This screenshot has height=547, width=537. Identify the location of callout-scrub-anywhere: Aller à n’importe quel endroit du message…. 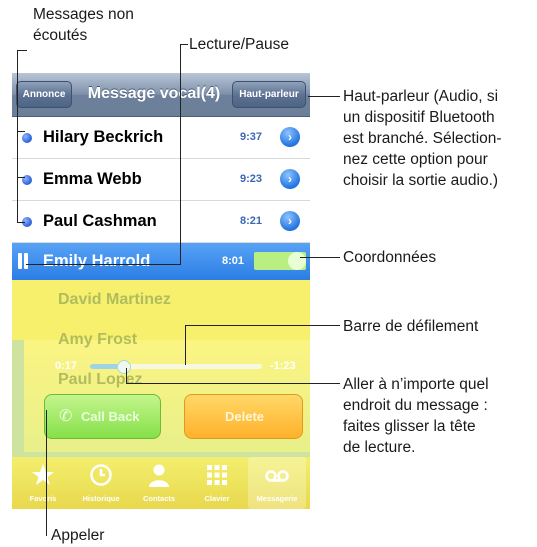
(416, 416).